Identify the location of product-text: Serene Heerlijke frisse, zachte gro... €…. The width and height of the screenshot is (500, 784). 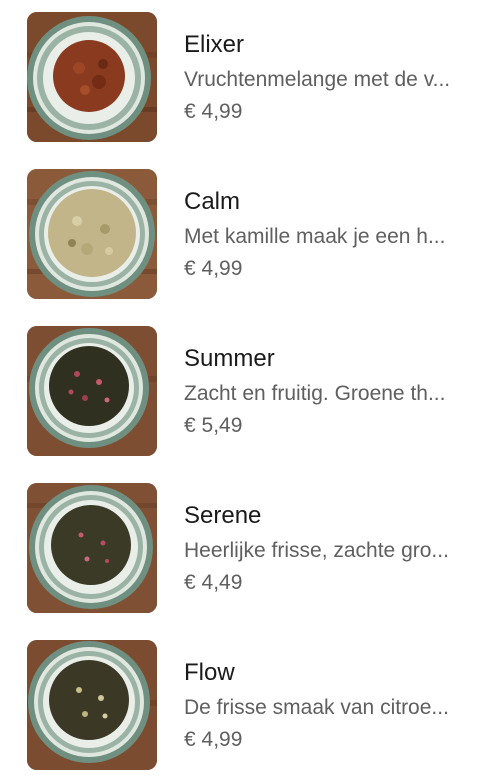
(329, 549).